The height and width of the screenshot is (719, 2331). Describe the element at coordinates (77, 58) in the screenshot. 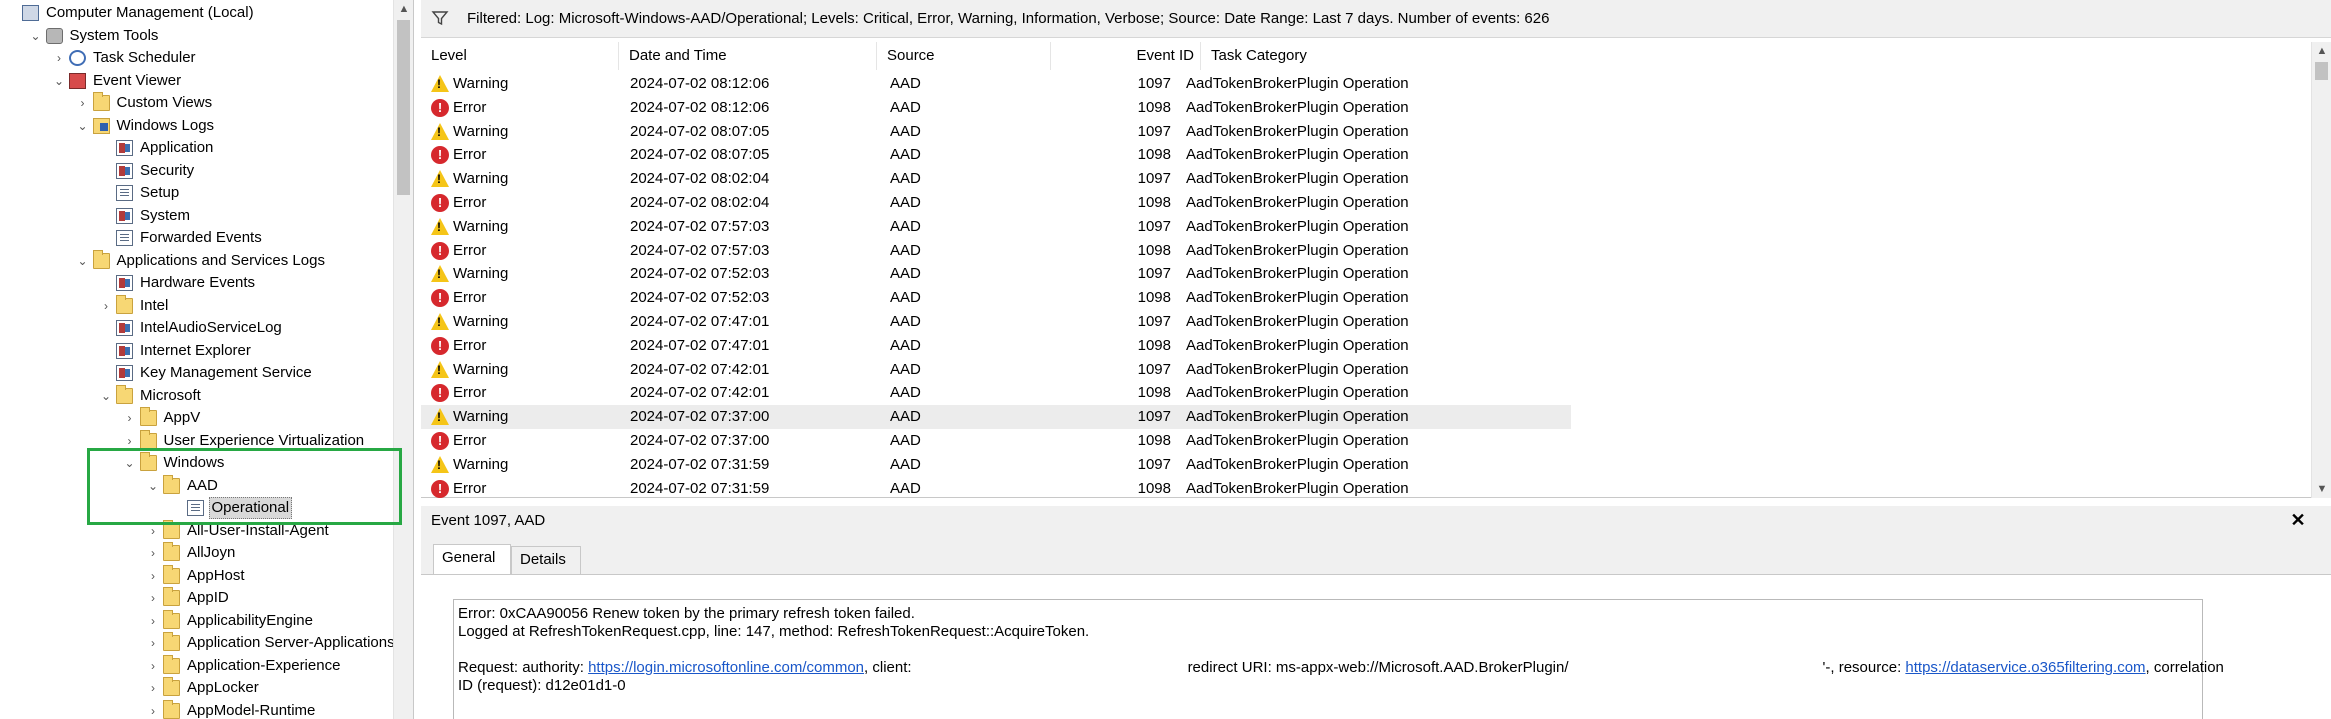

I see `clock-icon` at that location.